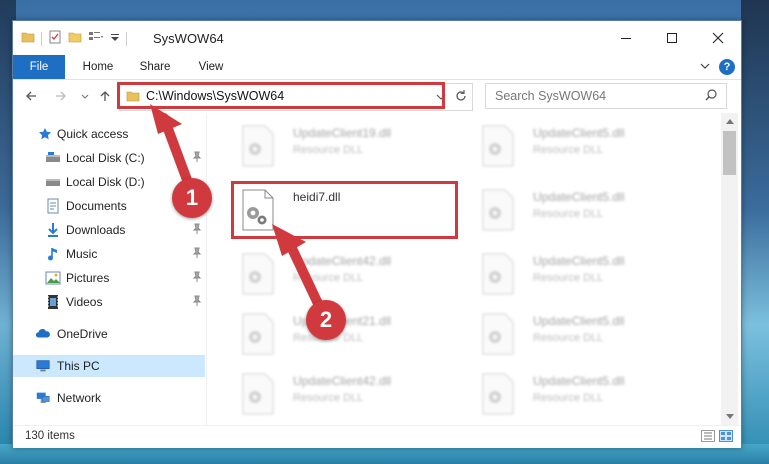  Describe the element at coordinates (109, 302) in the screenshot. I see `sidebar-item-videos: Videos` at that location.